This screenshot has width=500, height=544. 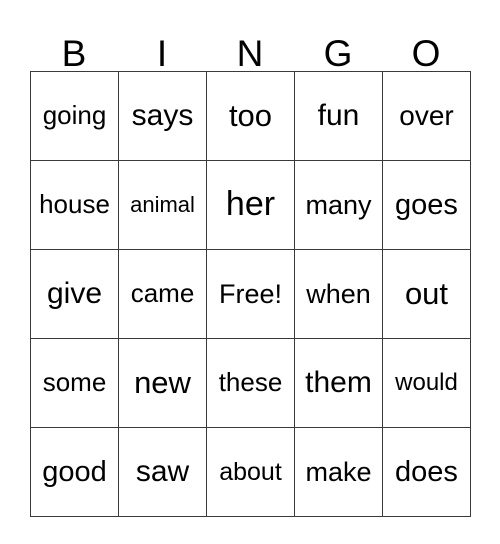 I want to click on bingo-cell: make, so click(x=339, y=472).